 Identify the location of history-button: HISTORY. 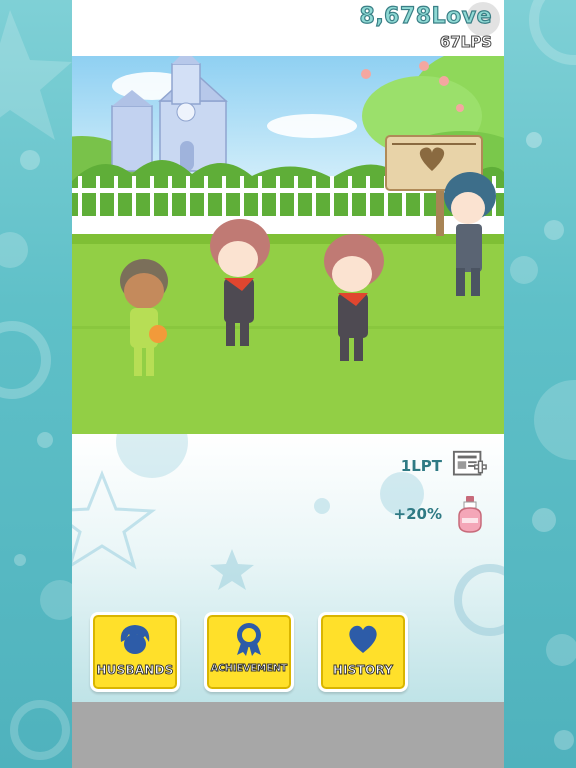
(363, 652).